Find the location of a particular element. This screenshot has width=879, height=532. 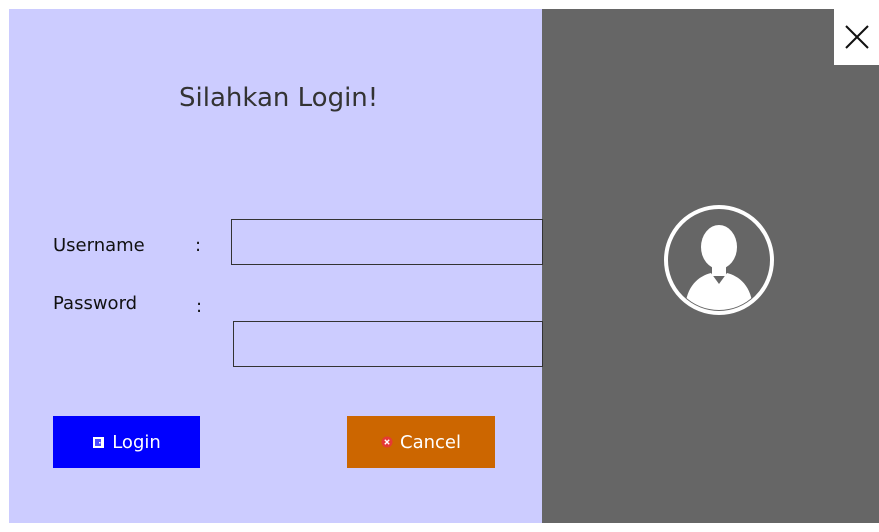

close-button is located at coordinates (856, 37).